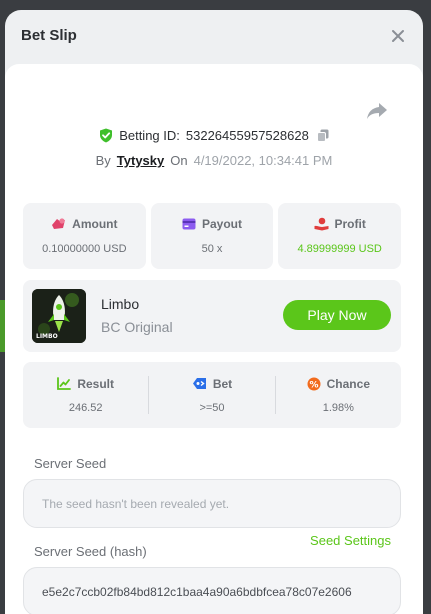  I want to click on result-card: Result 246.52 Bet >=50 % Chance 1.98%, so click(212, 395).